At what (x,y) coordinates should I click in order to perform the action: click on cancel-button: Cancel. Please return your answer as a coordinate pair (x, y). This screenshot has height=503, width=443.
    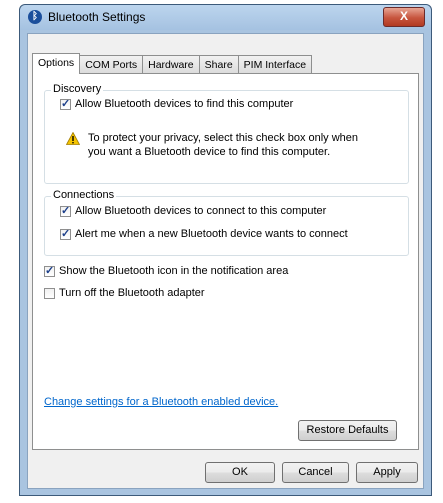
    Looking at the image, I should click on (315, 472).